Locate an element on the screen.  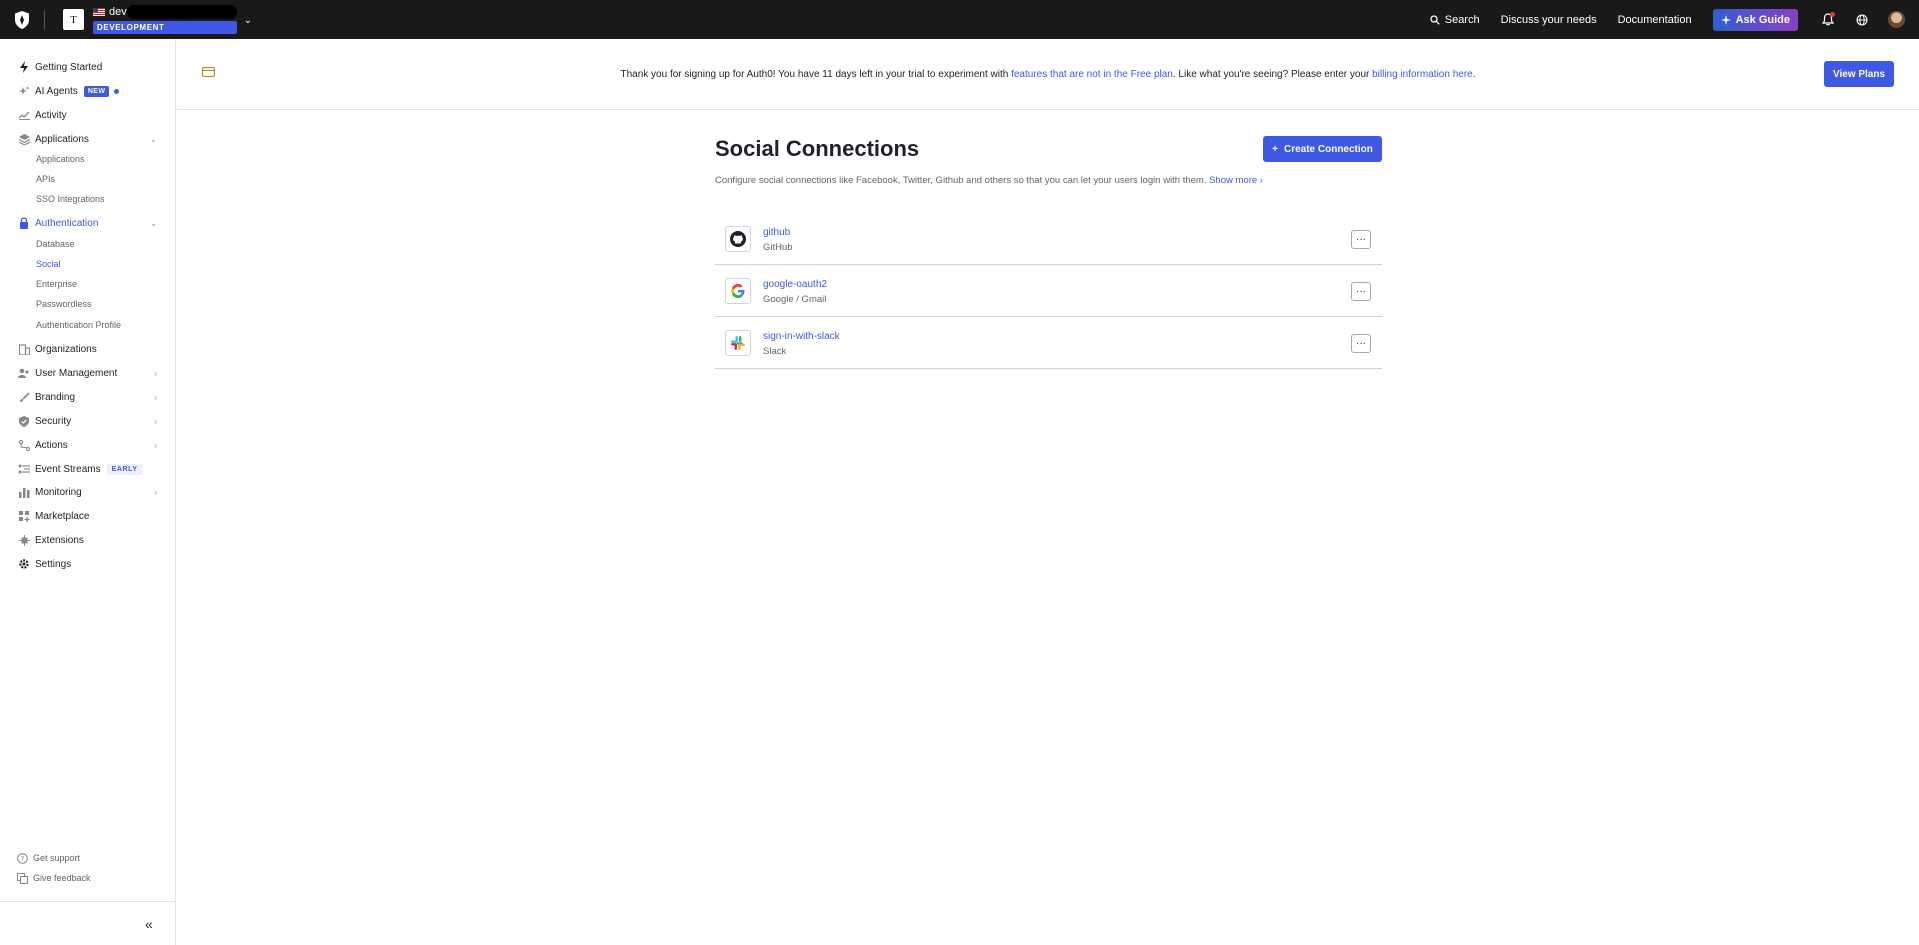
sidebar-item-authentication: Authentication ⌄ is located at coordinates (88, 223).